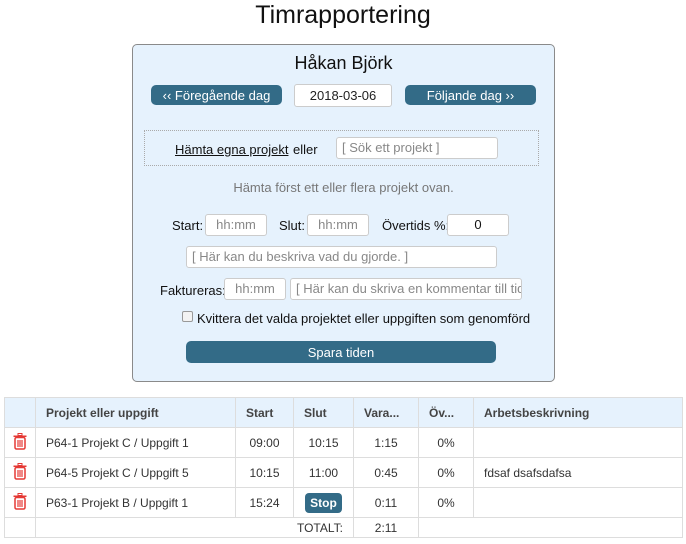 This screenshot has height=544, width=686. I want to click on end-label: Slut:, so click(292, 225).